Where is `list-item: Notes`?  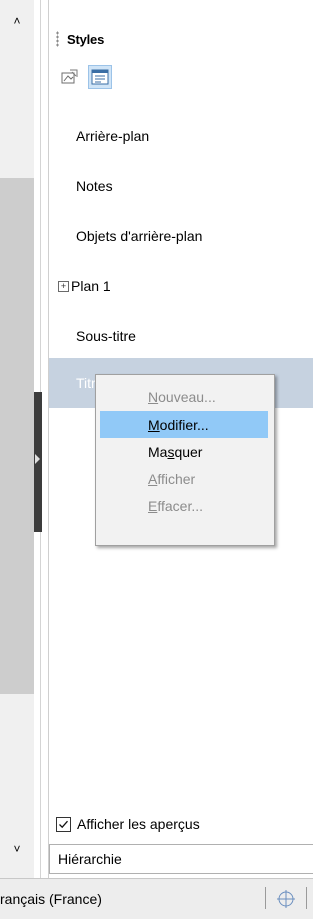 list-item: Notes is located at coordinates (181, 186).